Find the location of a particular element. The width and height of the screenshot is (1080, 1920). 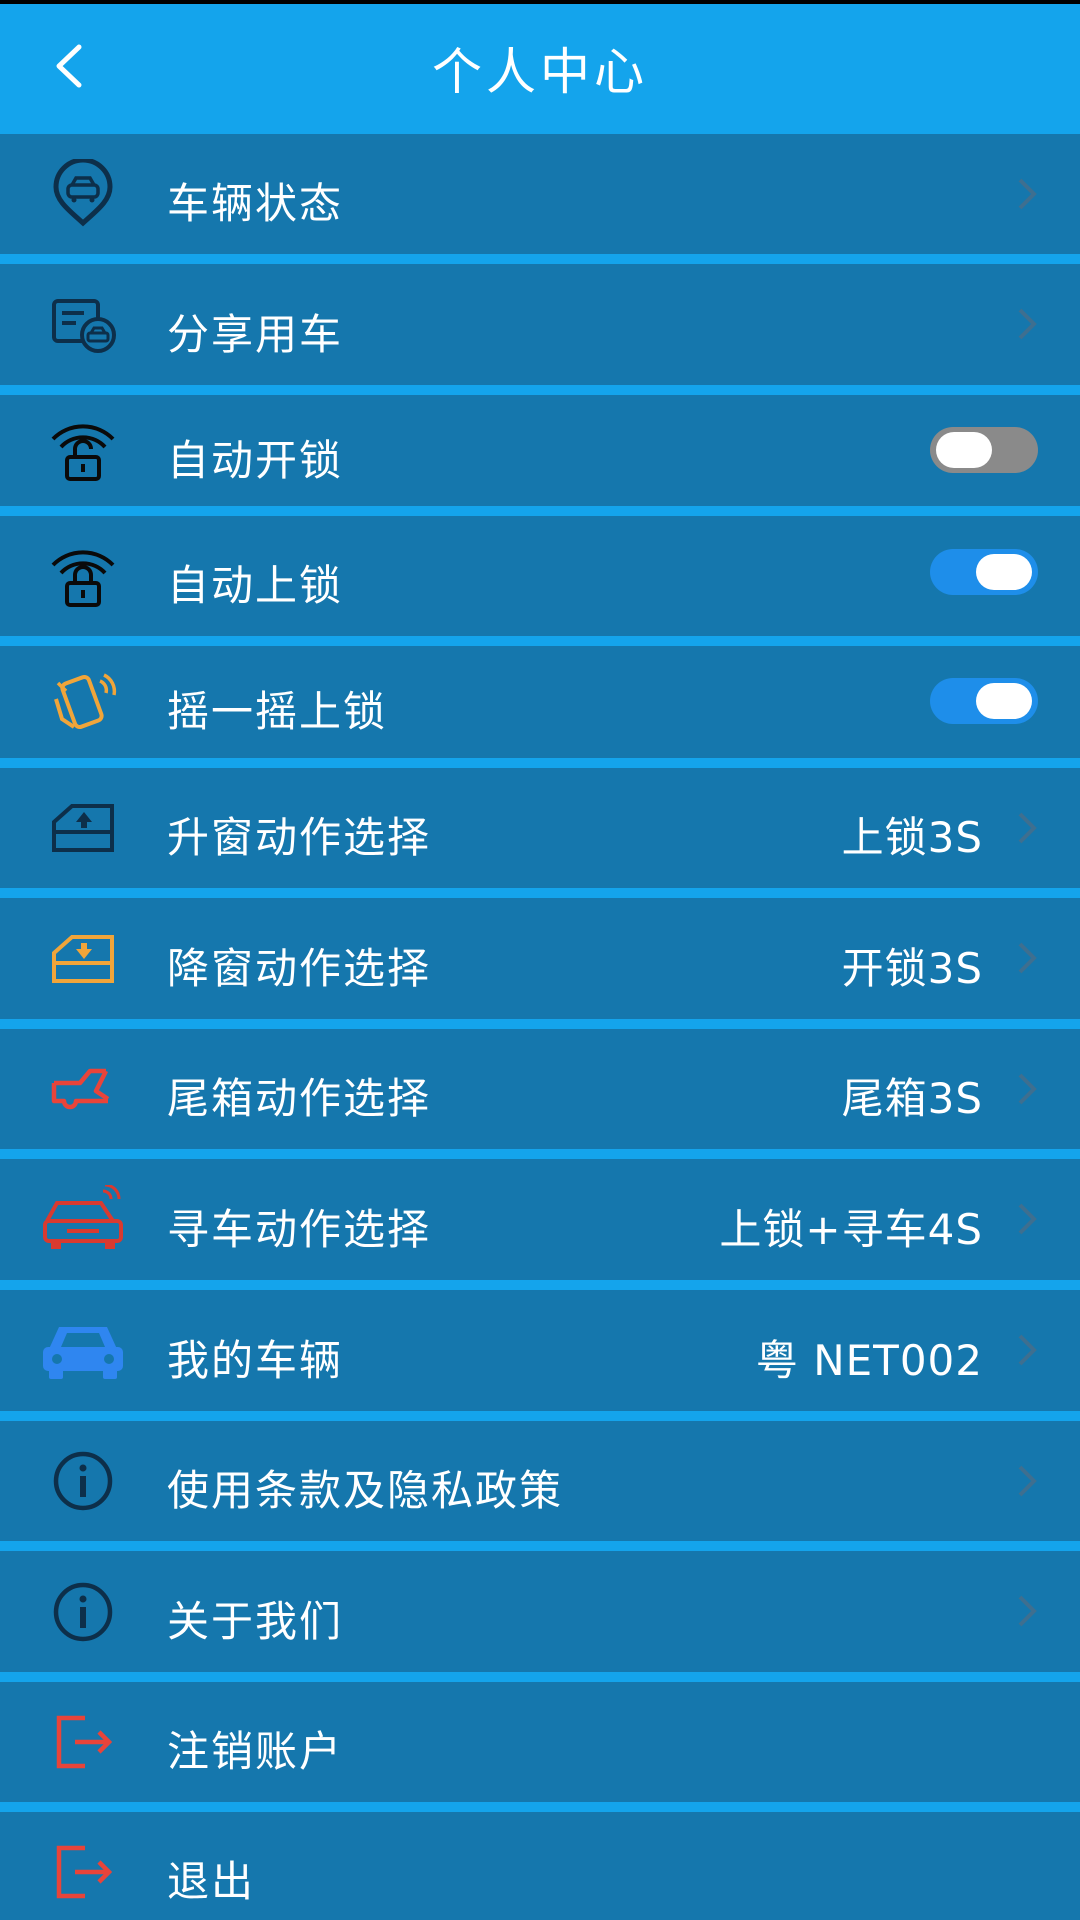

row-value: 尾箱3S is located at coordinates (912, 1098).